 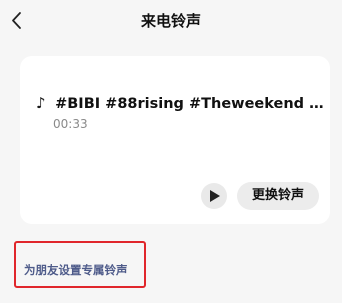 I want to click on play-button, so click(x=214, y=196).